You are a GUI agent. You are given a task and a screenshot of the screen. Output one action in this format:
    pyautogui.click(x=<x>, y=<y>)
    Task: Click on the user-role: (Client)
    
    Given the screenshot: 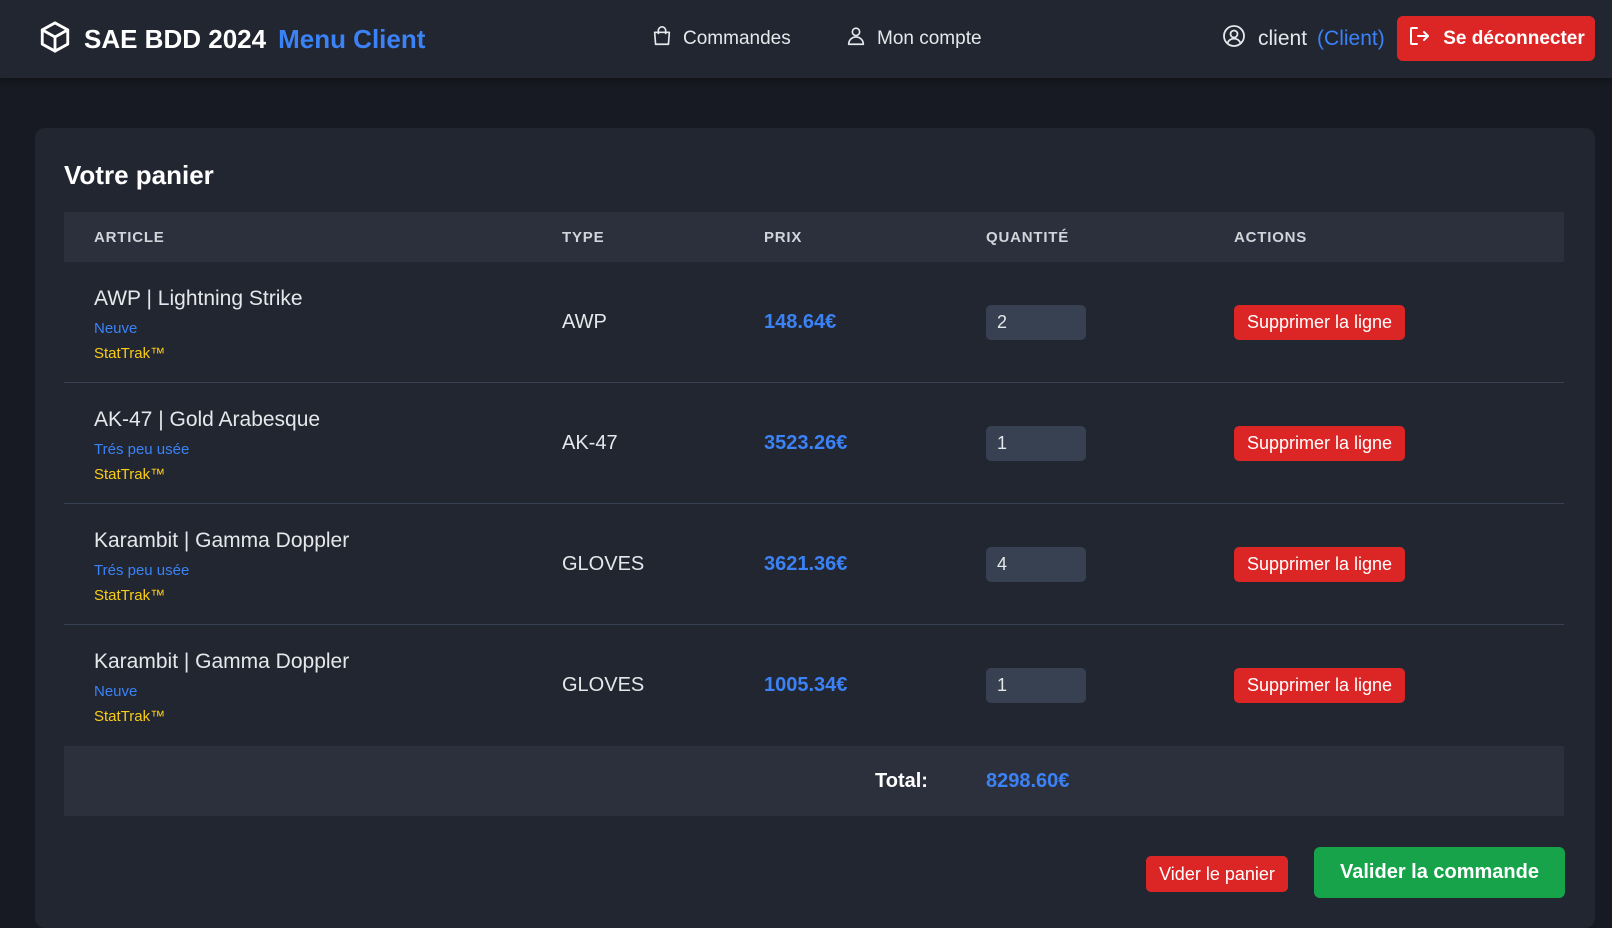 What is the action you would take?
    pyautogui.click(x=1351, y=38)
    